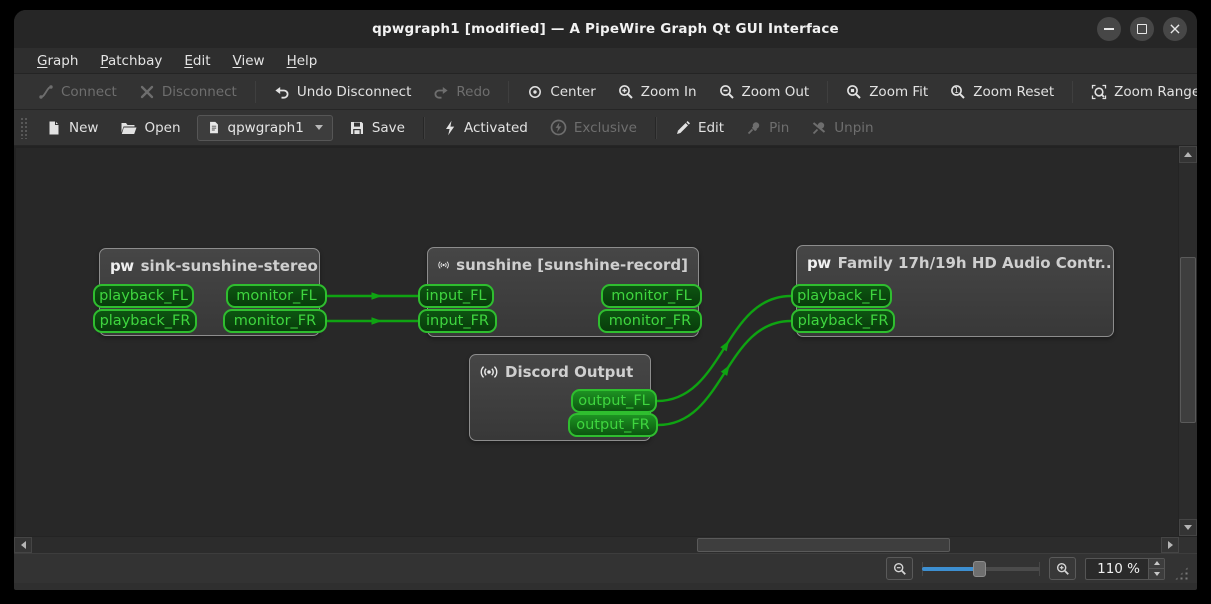  I want to click on maximize-button, so click(1142, 29).